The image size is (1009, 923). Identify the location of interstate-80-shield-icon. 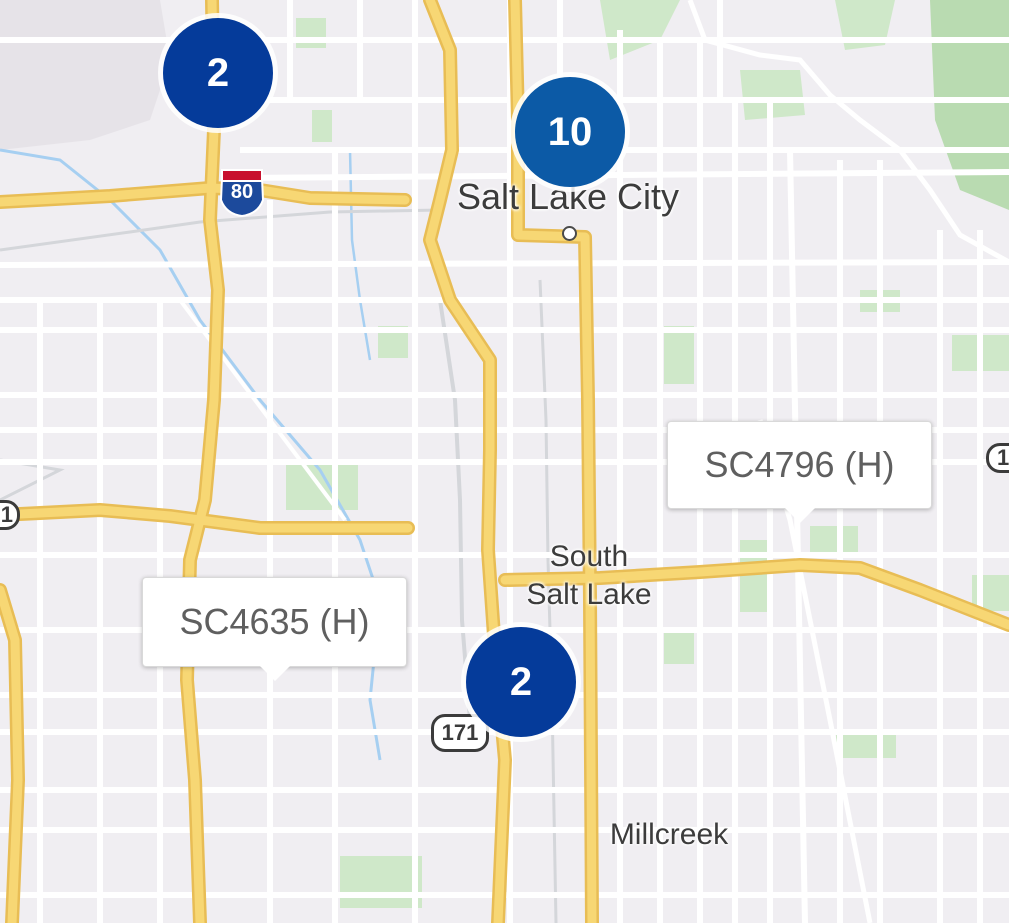
(242, 193).